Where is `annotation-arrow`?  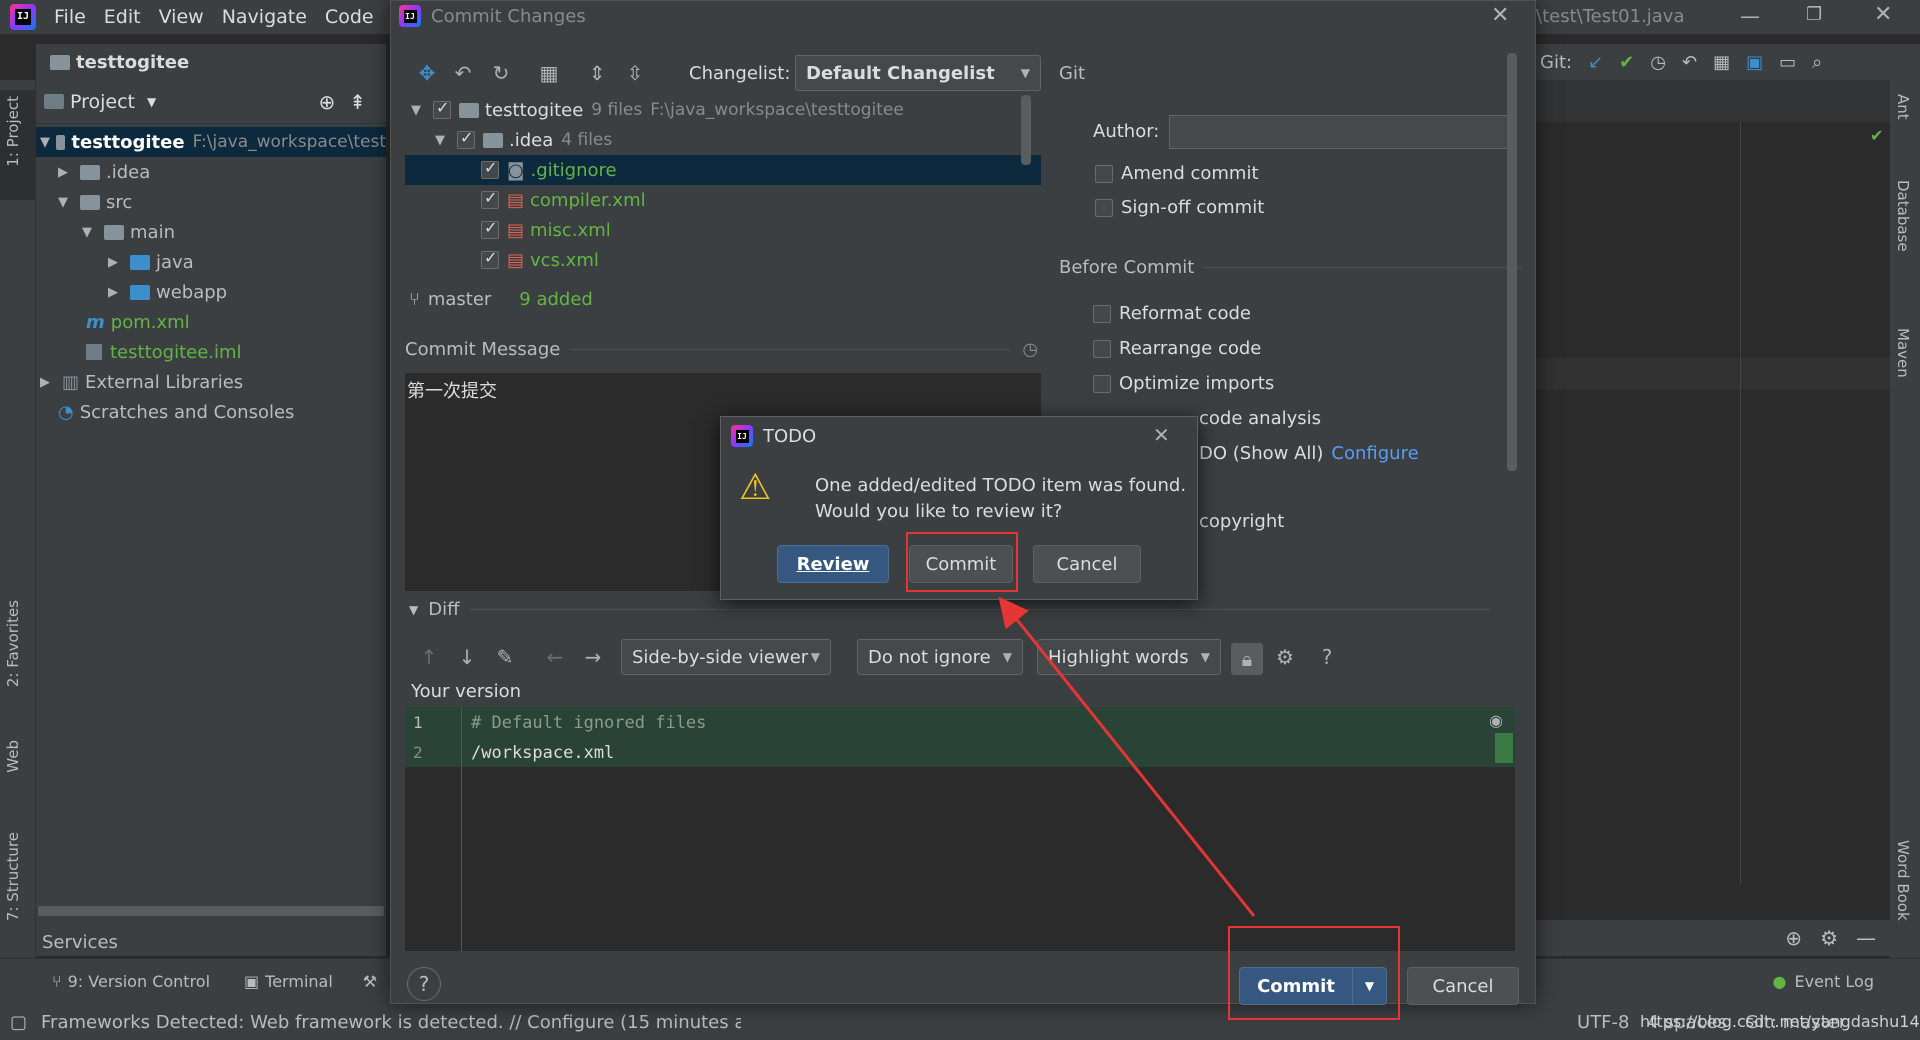 annotation-arrow is located at coordinates (1127, 756).